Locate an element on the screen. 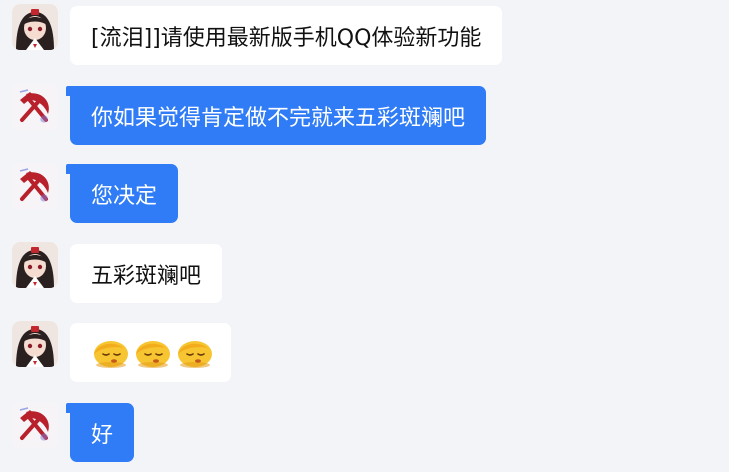  message-bubble: 您决定 is located at coordinates (122, 193).